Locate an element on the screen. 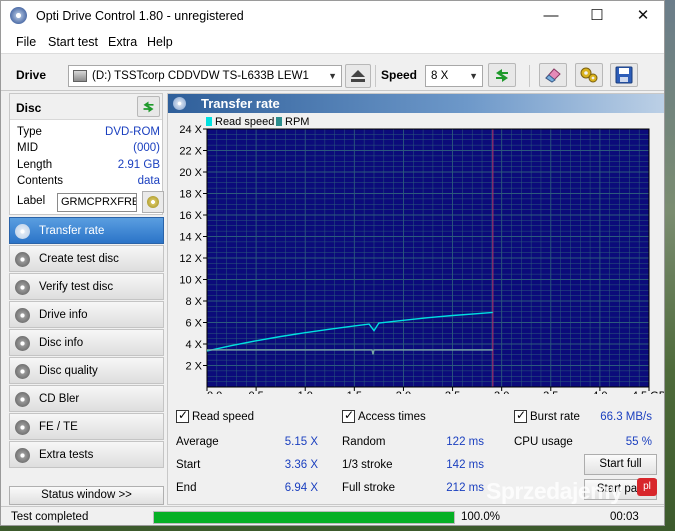 This screenshot has width=675, height=531. status-window-button: Status window >> is located at coordinates (86, 495).